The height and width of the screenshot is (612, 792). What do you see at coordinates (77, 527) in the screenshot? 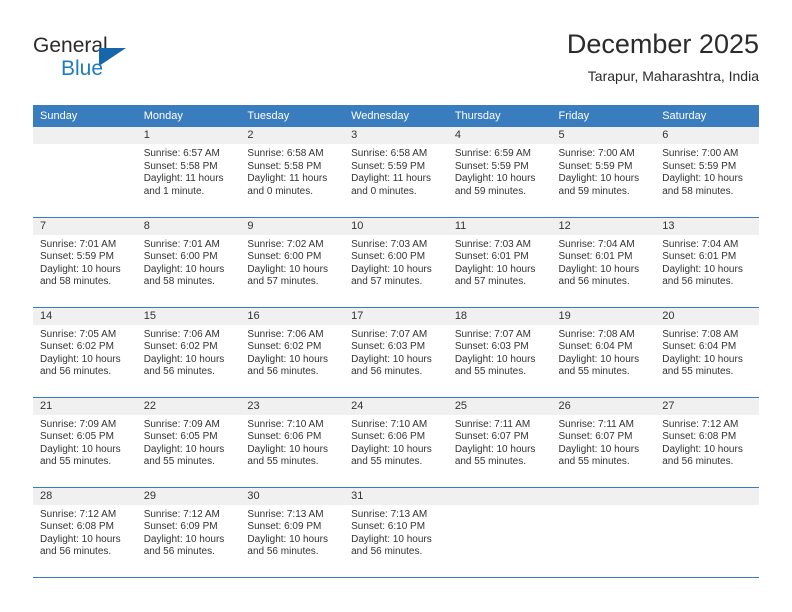
I see `day-detail-line: Sunset: 6:08 PM` at bounding box center [77, 527].